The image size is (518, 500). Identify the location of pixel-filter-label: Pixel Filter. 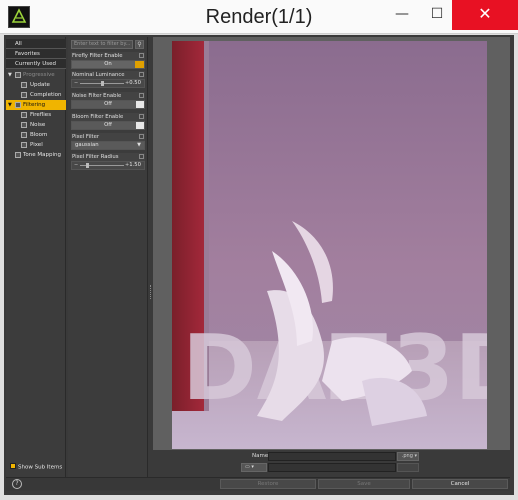
(108, 137).